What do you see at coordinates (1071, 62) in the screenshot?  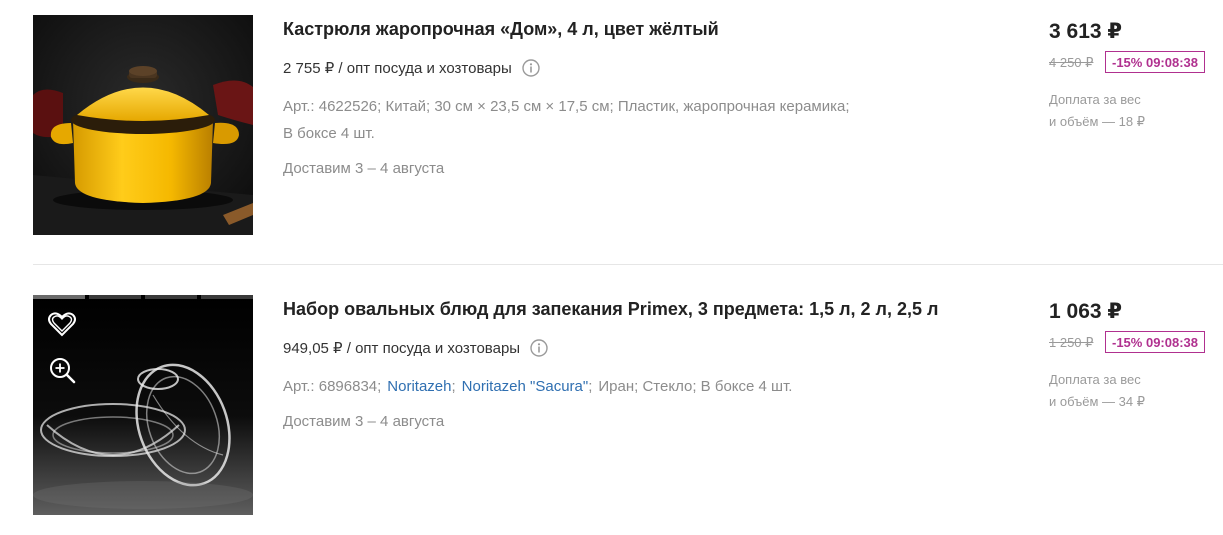 I see `old-price: 4 250 ₽` at bounding box center [1071, 62].